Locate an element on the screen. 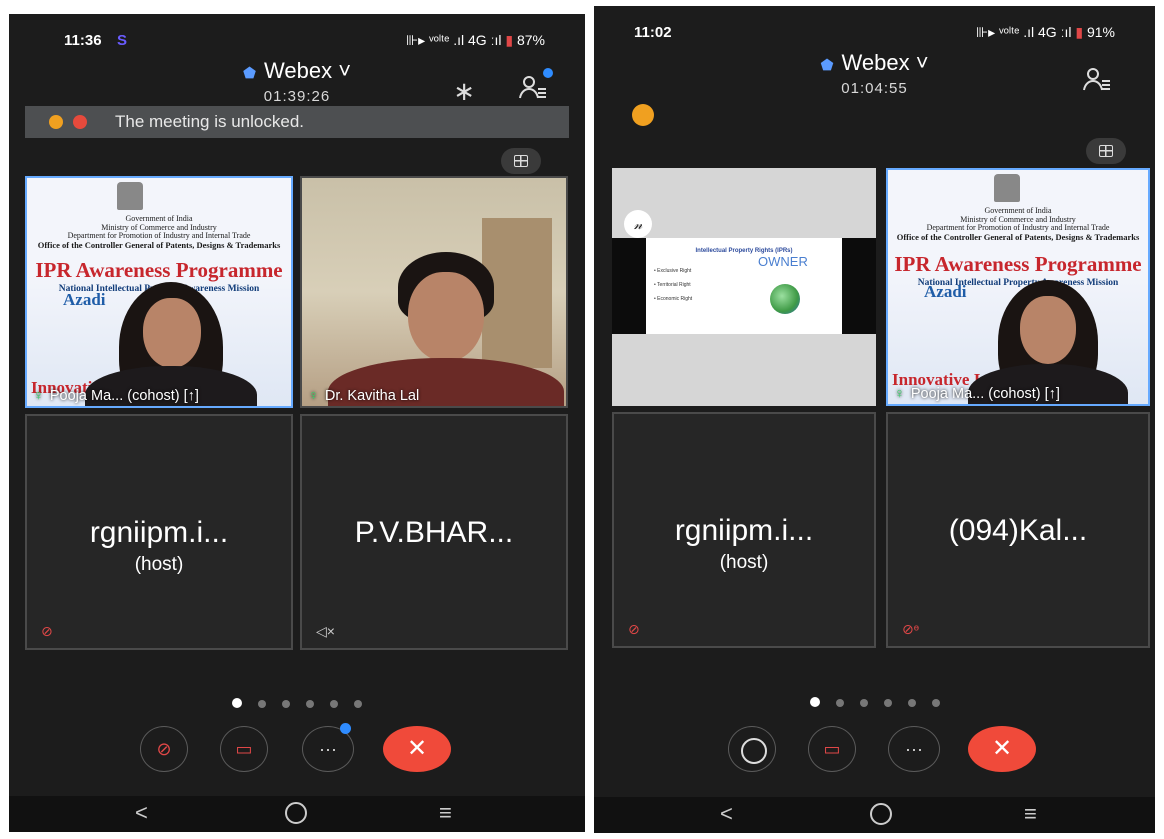 The image size is (1164, 839). shared-slide-item: • Economic Right is located at coordinates (673, 299).